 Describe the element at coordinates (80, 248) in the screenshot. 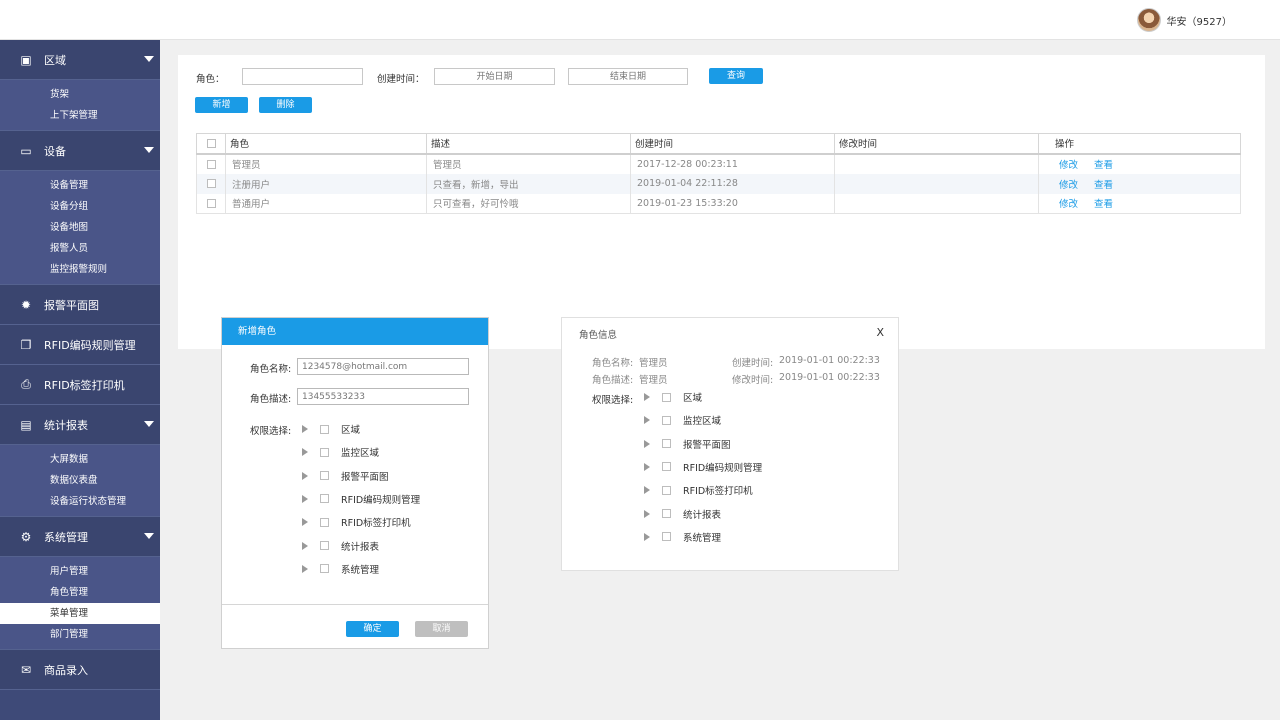

I see `sidebar-item: 报警人员` at that location.